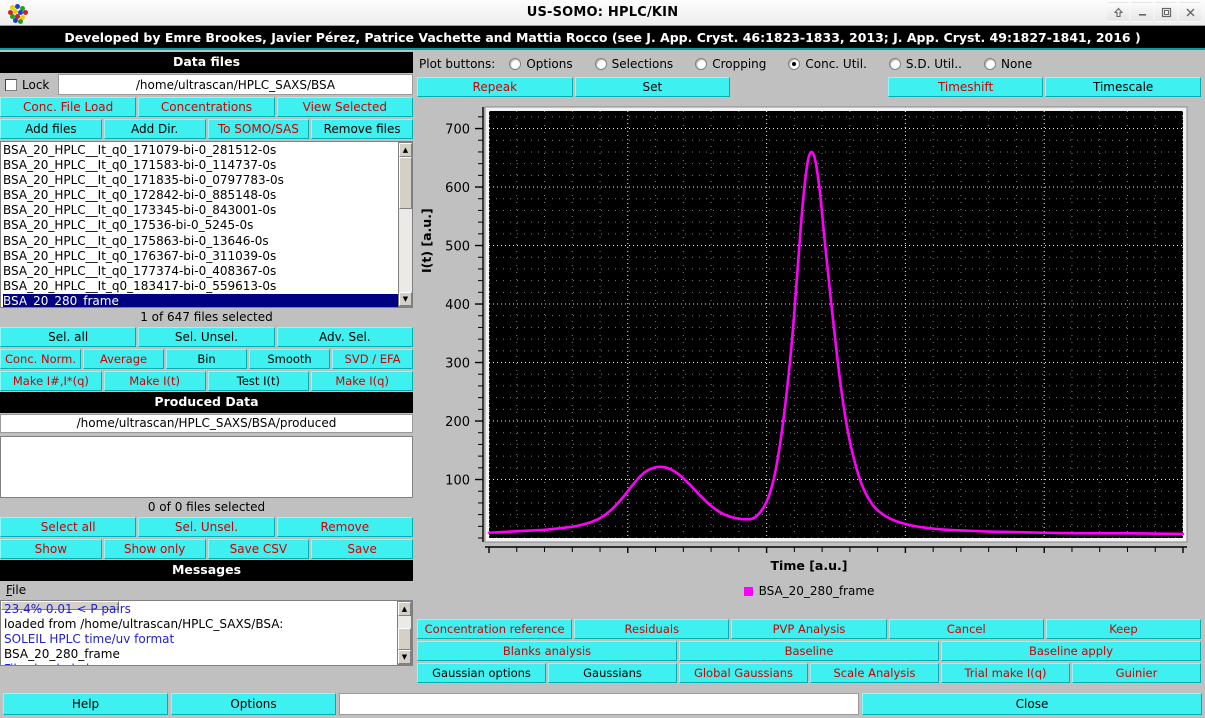 This screenshot has height=718, width=1205. I want to click on make-iq-button: Make I(q), so click(362, 381).